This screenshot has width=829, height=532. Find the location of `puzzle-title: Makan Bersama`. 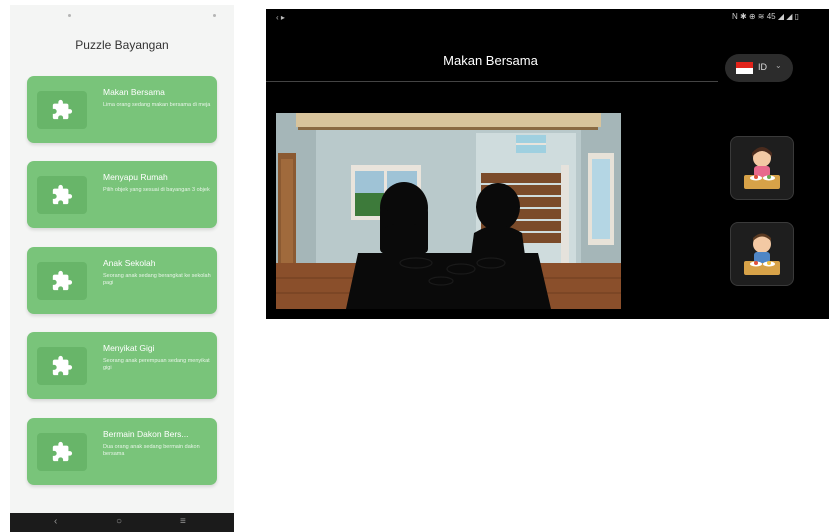

puzzle-title: Makan Bersama is located at coordinates (490, 60).